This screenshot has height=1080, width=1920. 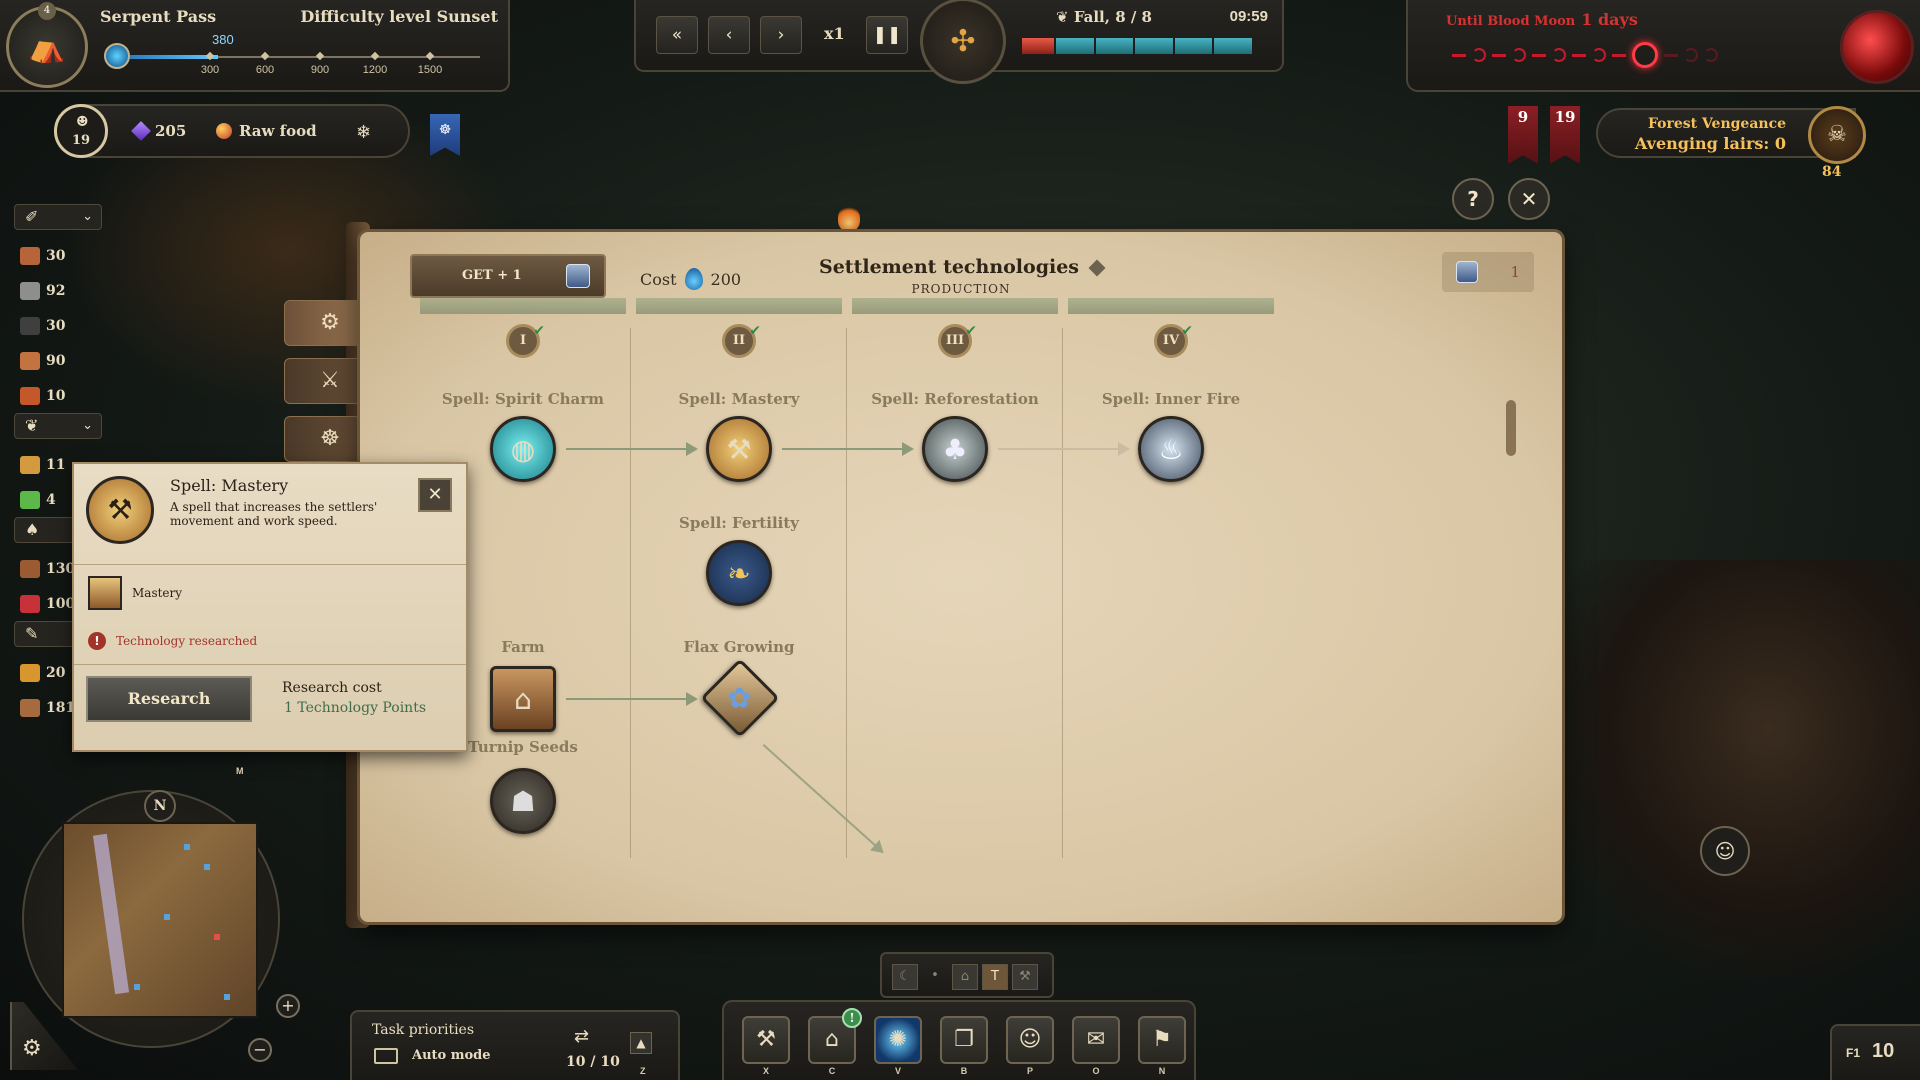 What do you see at coordinates (1877, 47) in the screenshot?
I see `blood-moon-icon` at bounding box center [1877, 47].